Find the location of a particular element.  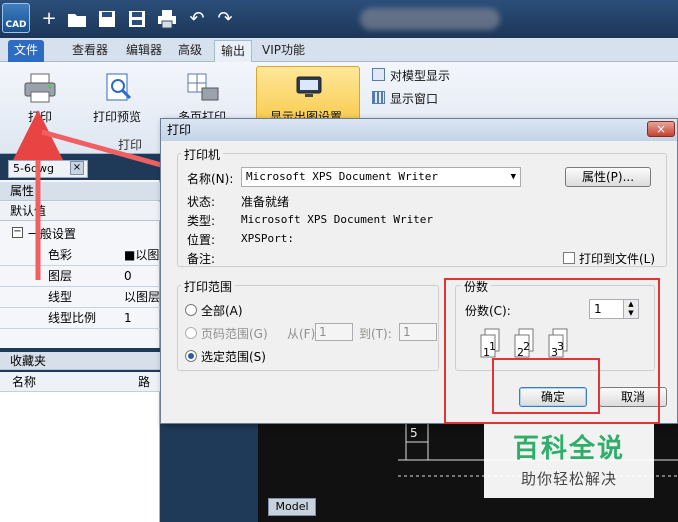

status-label: 状态: is located at coordinates (201, 202).